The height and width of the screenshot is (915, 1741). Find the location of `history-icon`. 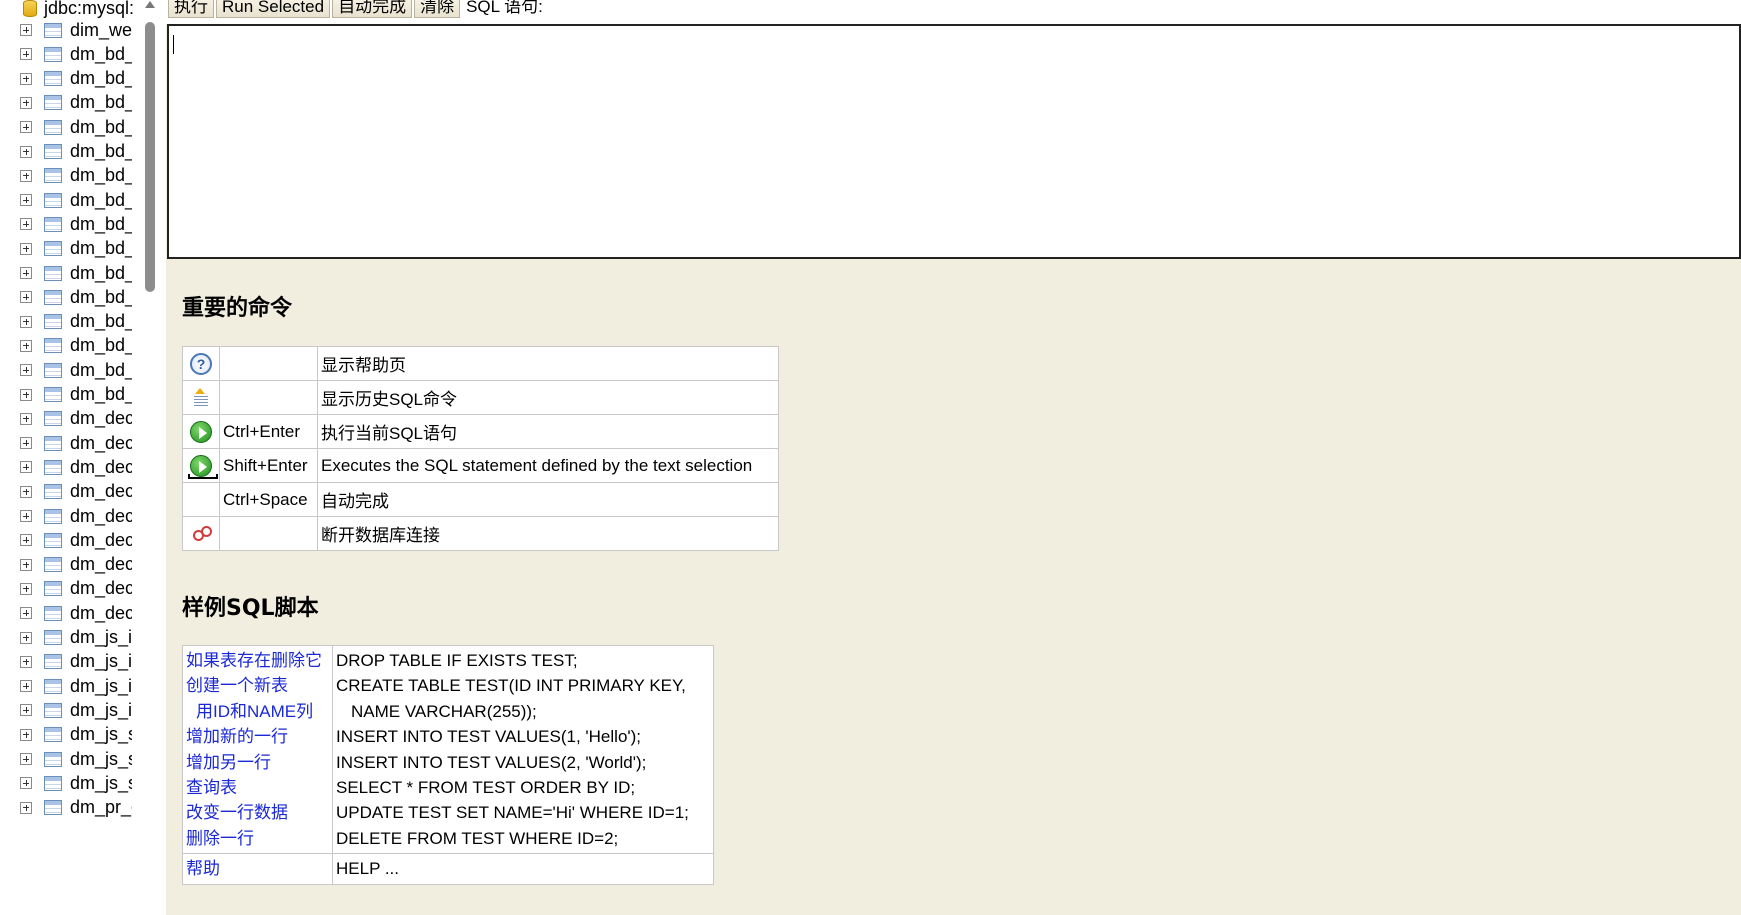

history-icon is located at coordinates (201, 398).